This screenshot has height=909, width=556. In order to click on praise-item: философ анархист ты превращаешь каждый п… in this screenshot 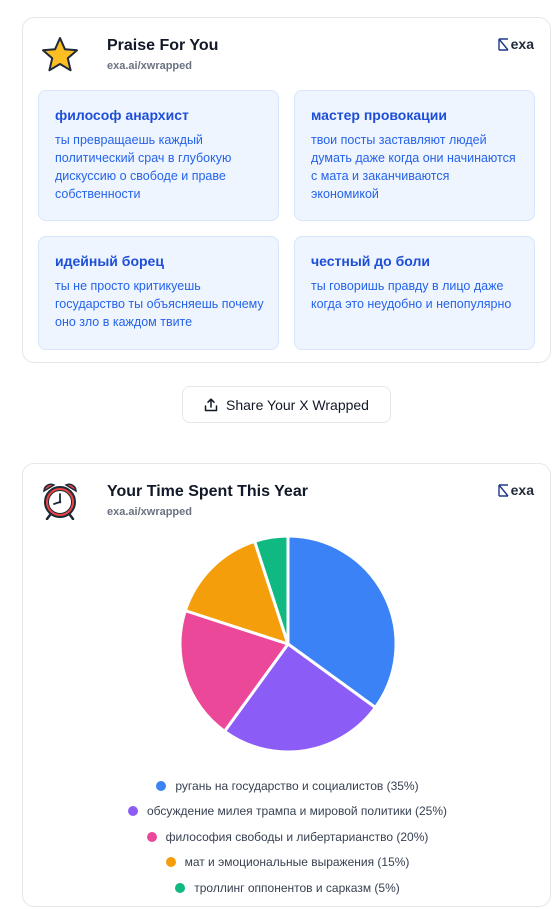, I will do `click(158, 155)`.